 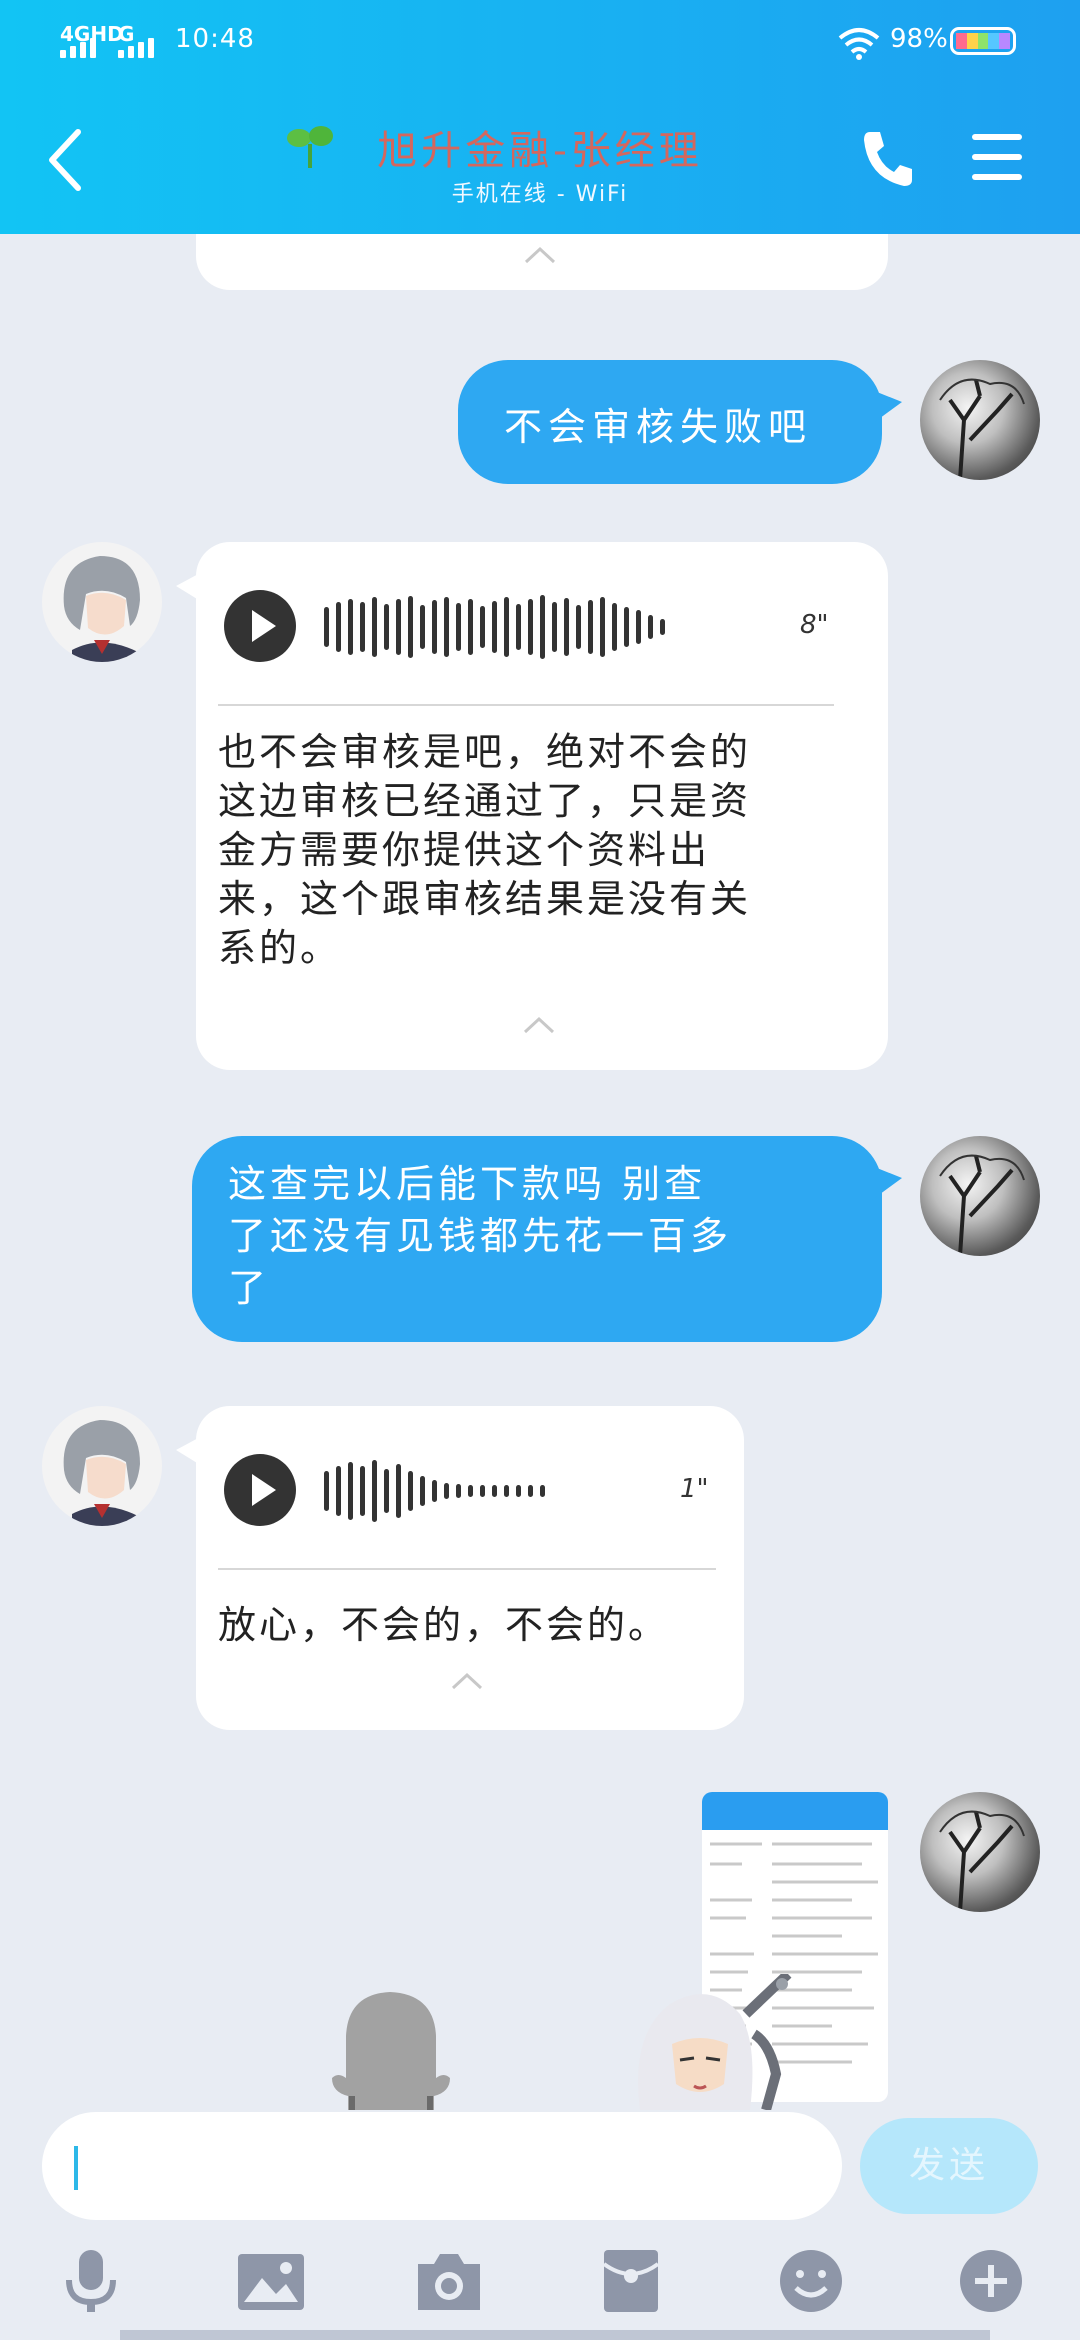 What do you see at coordinates (467, 1184) in the screenshot?
I see `message-line: 这查完以后能下款吗 别查` at bounding box center [467, 1184].